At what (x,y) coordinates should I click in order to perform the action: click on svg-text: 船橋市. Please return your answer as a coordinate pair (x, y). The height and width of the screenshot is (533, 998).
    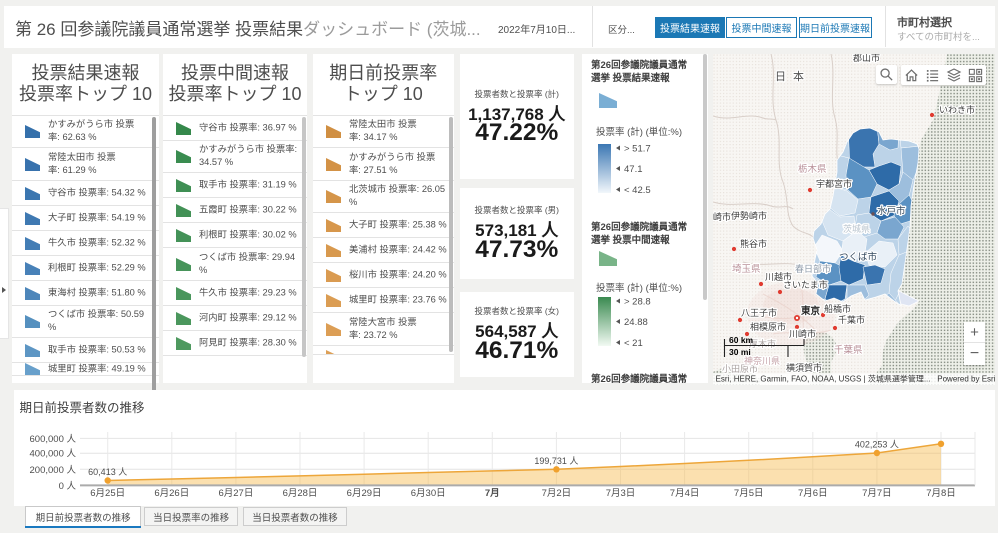
    Looking at the image, I should click on (837, 308).